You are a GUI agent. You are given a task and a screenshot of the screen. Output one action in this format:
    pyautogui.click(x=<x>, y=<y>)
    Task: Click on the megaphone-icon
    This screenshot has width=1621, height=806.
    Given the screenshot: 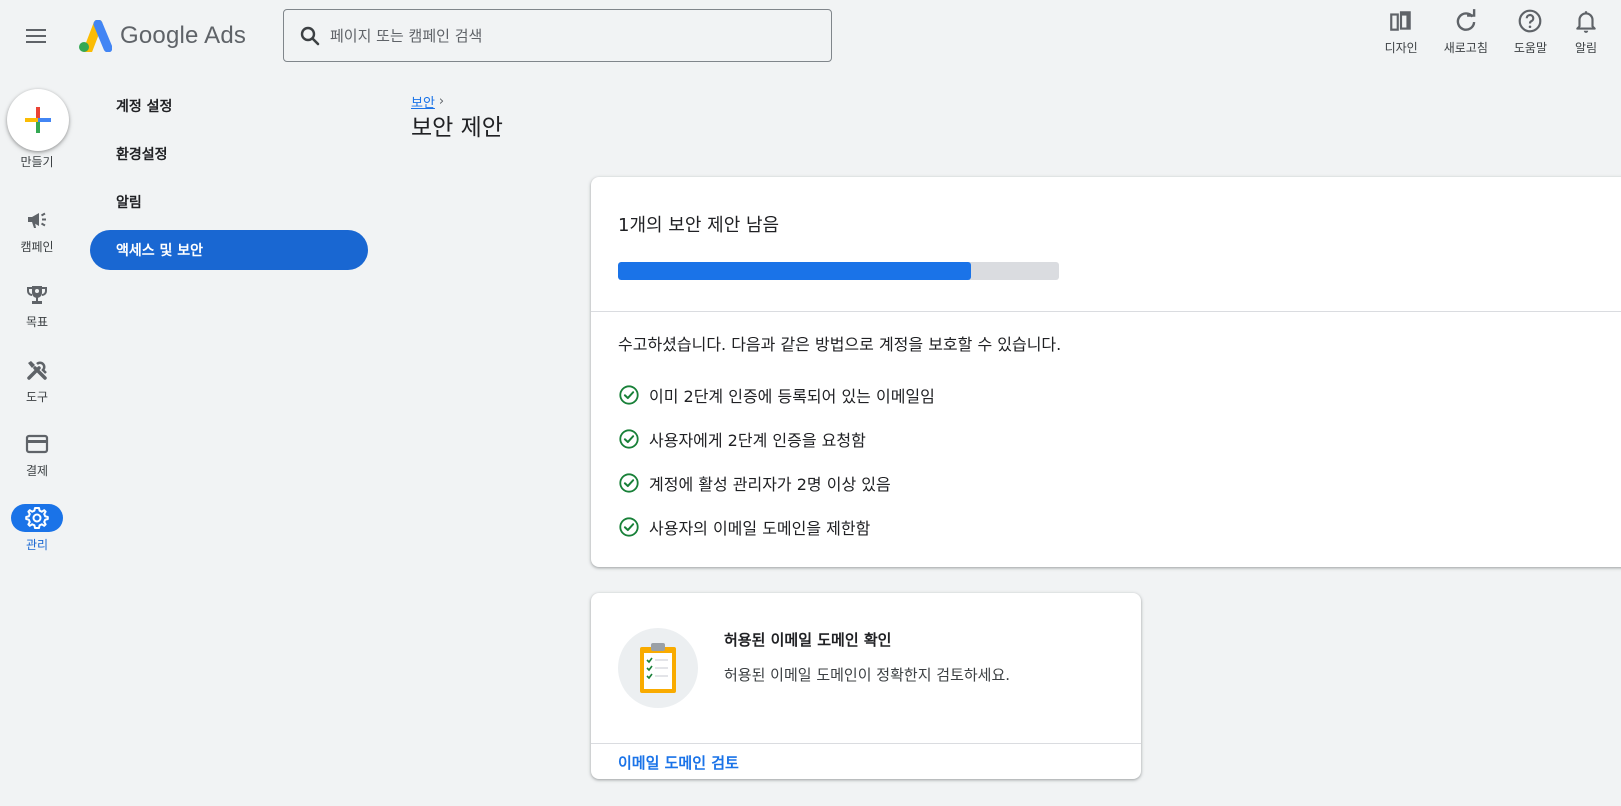 What is the action you would take?
    pyautogui.click(x=37, y=220)
    